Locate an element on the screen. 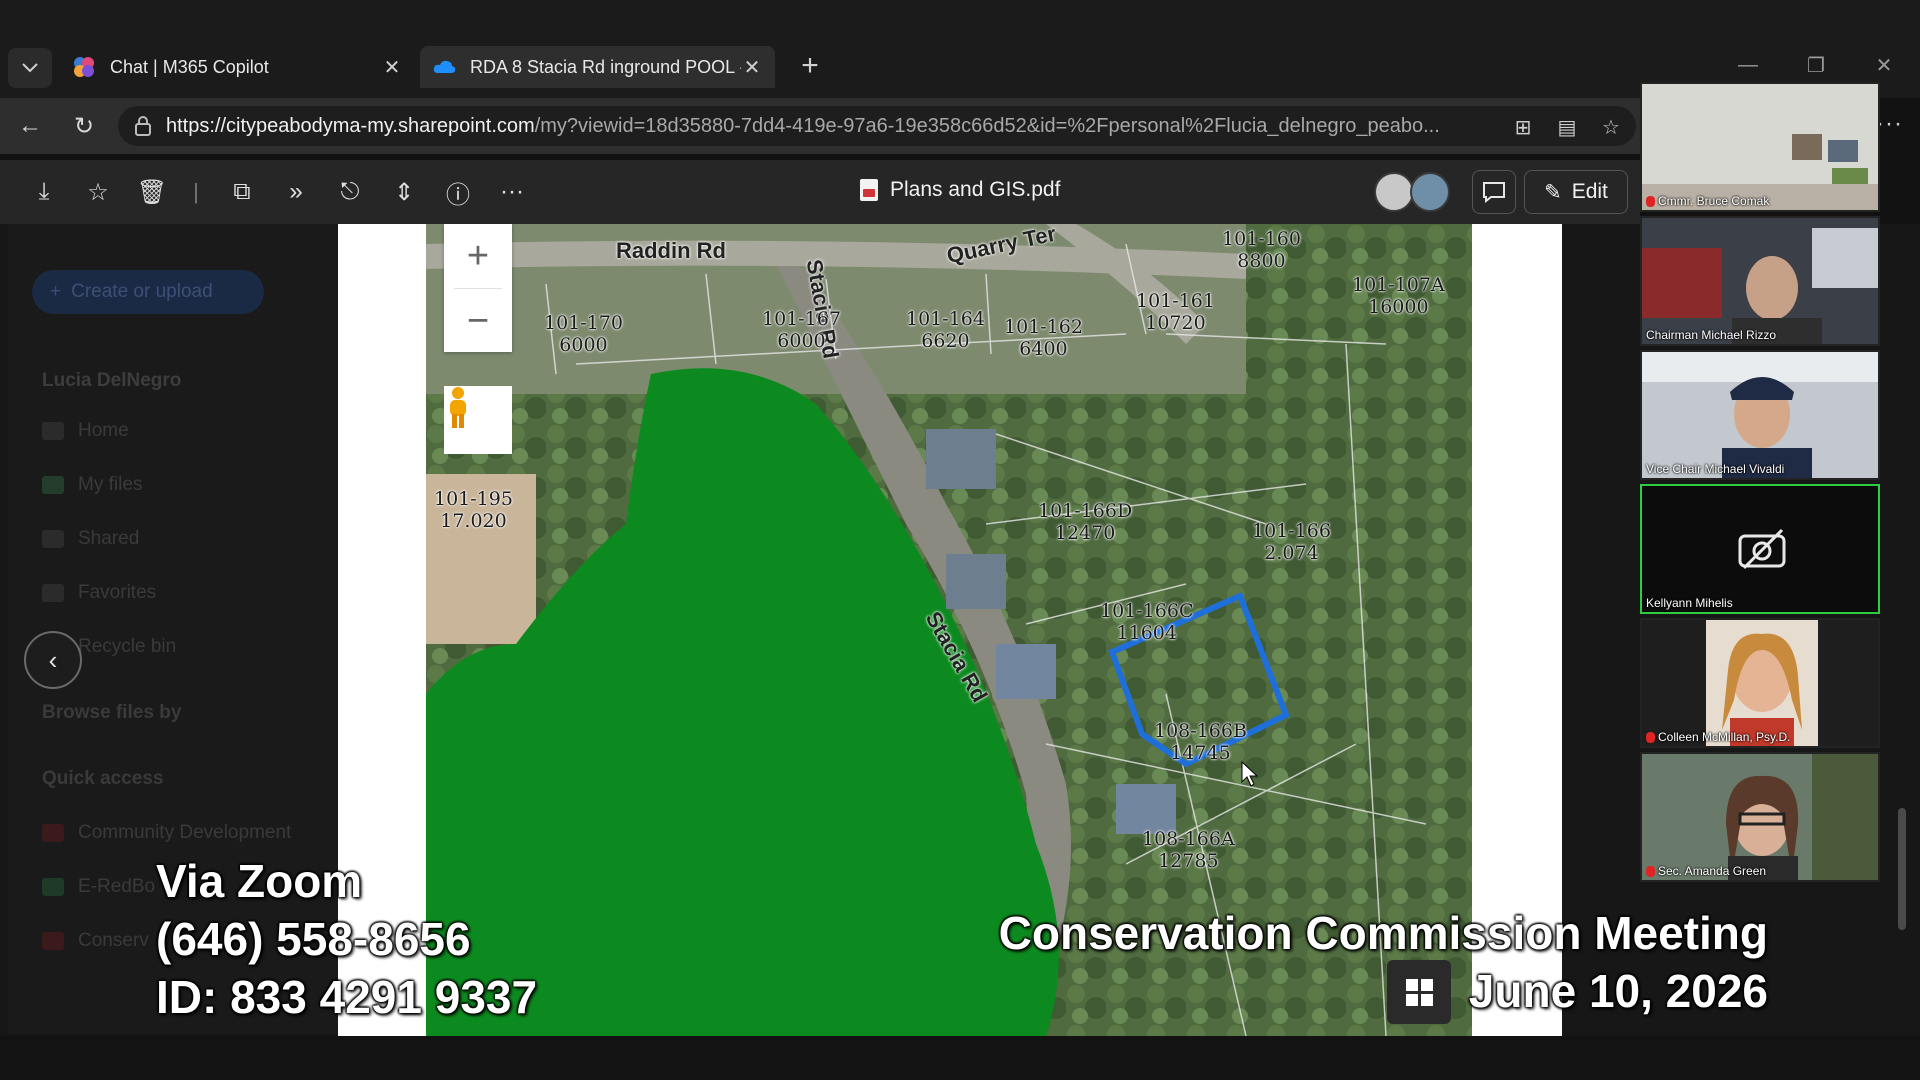  restore-button: ❐ is located at coordinates (1816, 65).